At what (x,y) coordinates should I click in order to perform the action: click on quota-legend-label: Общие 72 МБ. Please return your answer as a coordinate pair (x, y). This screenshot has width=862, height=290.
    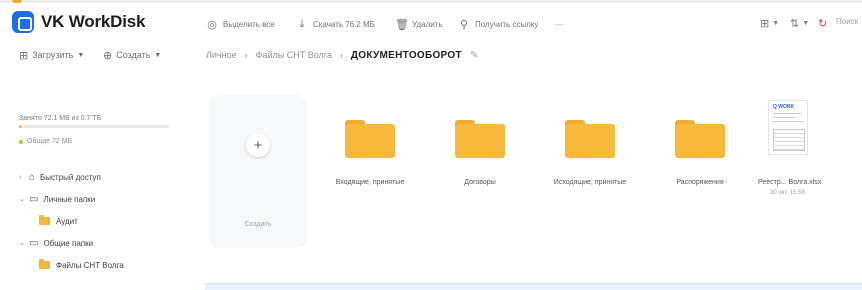
    Looking at the image, I should click on (50, 141).